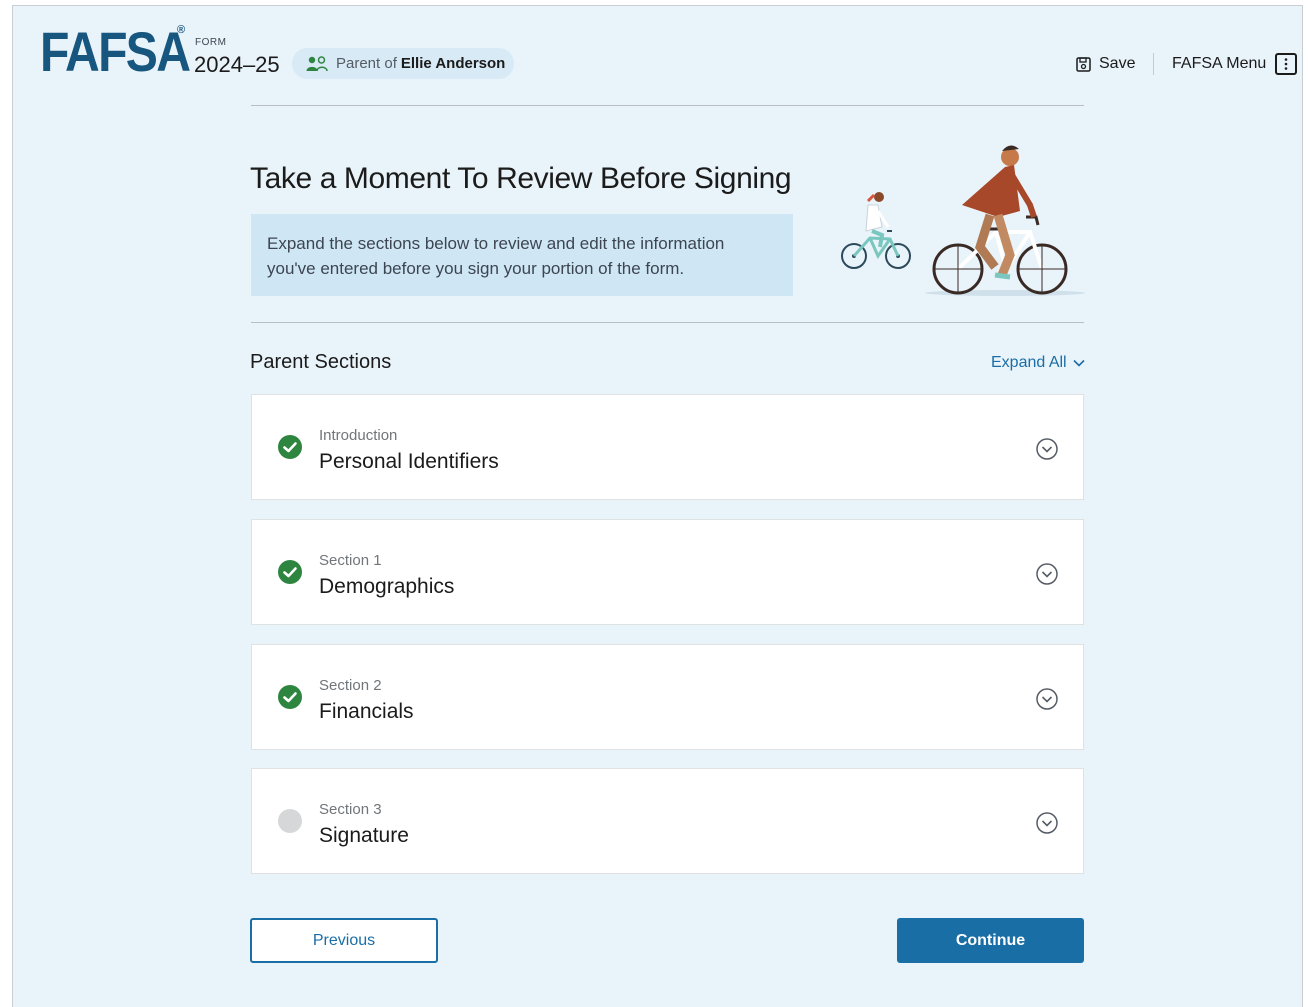  I want to click on empty-circle-icon, so click(290, 821).